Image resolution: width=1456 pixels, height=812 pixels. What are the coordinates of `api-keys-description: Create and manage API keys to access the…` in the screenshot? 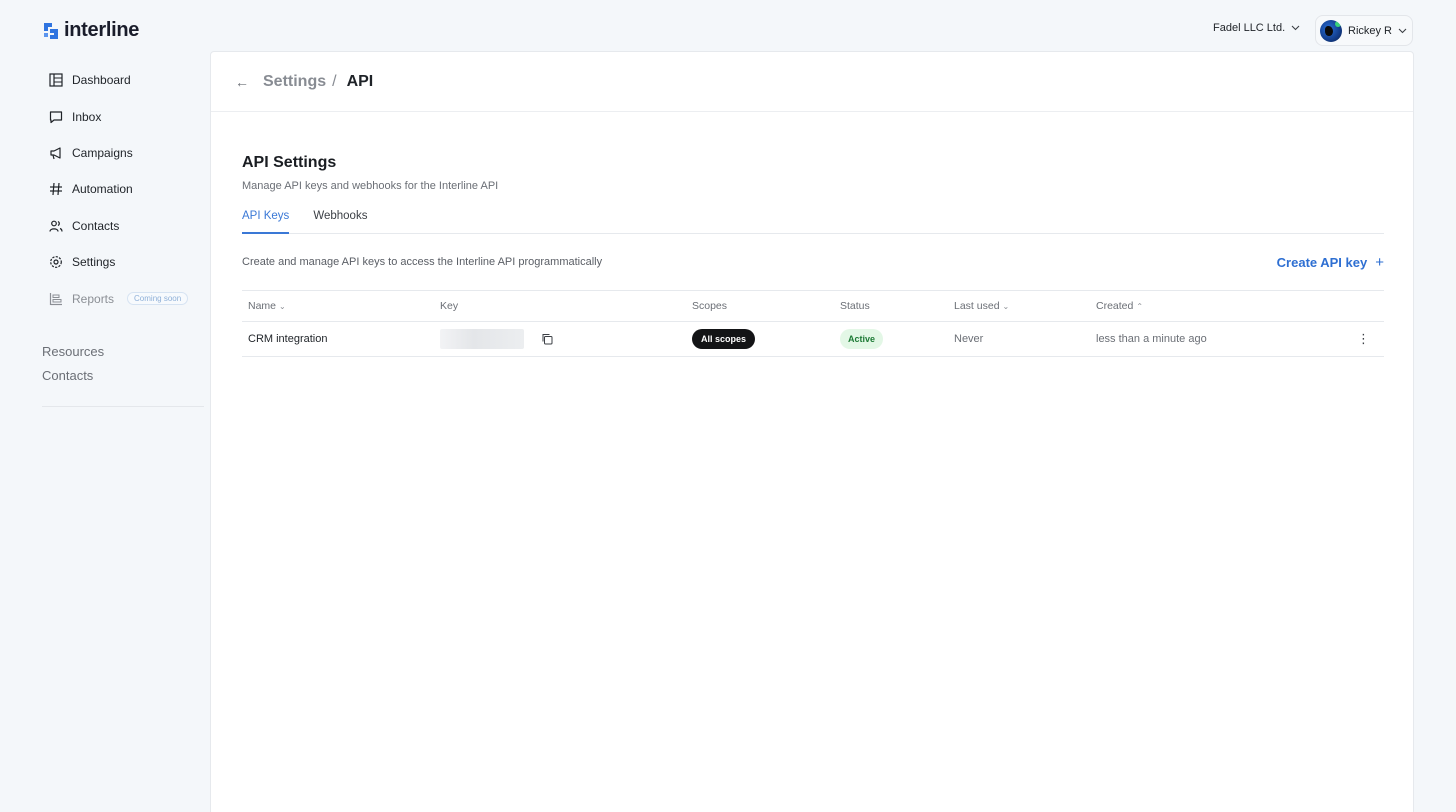 It's located at (422, 262).